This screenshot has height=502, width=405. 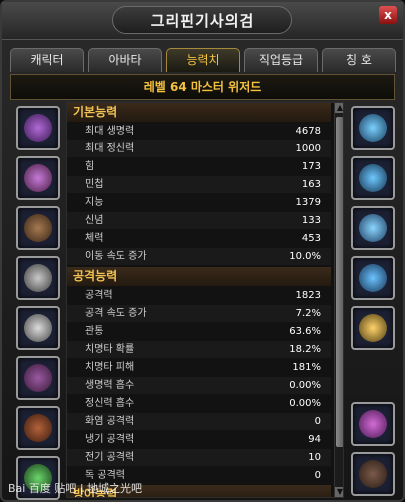 What do you see at coordinates (110, 439) in the screenshot?
I see `stat-label: 냉기 공격력` at bounding box center [110, 439].